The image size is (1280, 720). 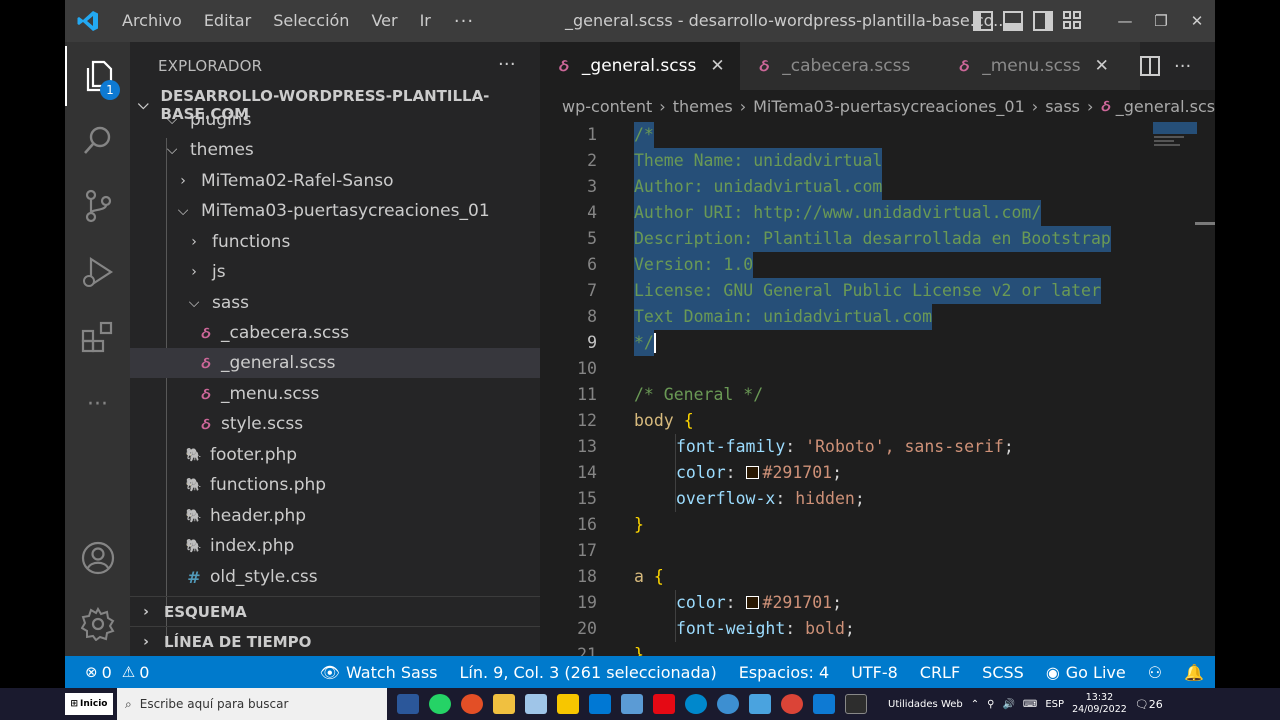 I want to click on explorer-badge: 1, so click(x=110, y=90).